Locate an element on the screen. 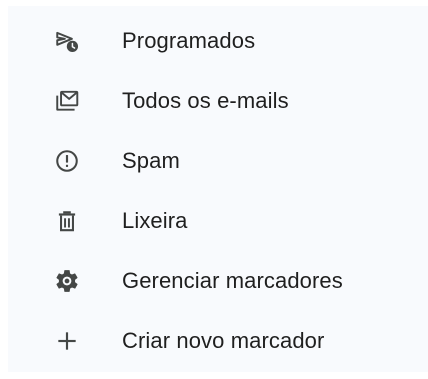 This screenshot has width=428, height=379. sidebar-item-label: Criar novo marcador is located at coordinates (223, 340).